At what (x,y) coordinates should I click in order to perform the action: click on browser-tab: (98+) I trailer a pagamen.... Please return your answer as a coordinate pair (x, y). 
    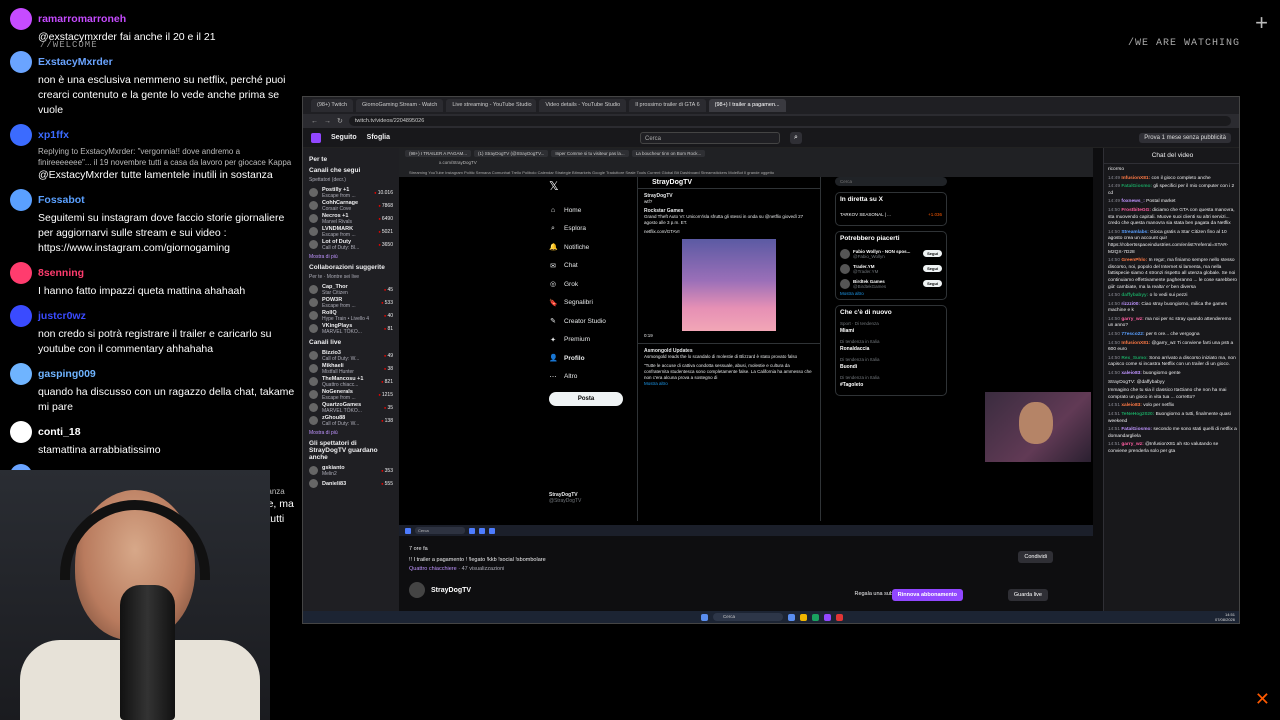
    Looking at the image, I should click on (747, 105).